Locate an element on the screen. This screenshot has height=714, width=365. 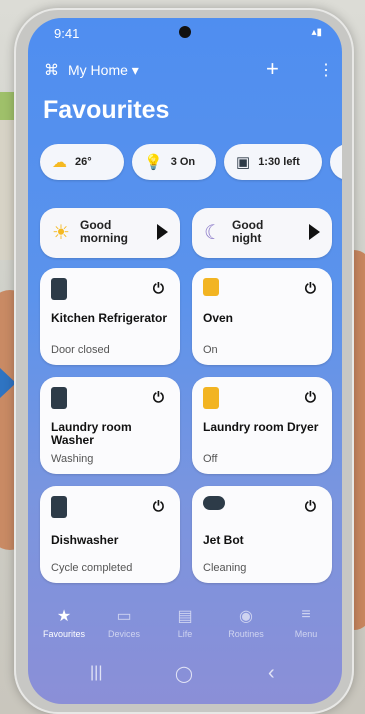
tab-menu: ≡ Menu is located at coordinates (306, 622).